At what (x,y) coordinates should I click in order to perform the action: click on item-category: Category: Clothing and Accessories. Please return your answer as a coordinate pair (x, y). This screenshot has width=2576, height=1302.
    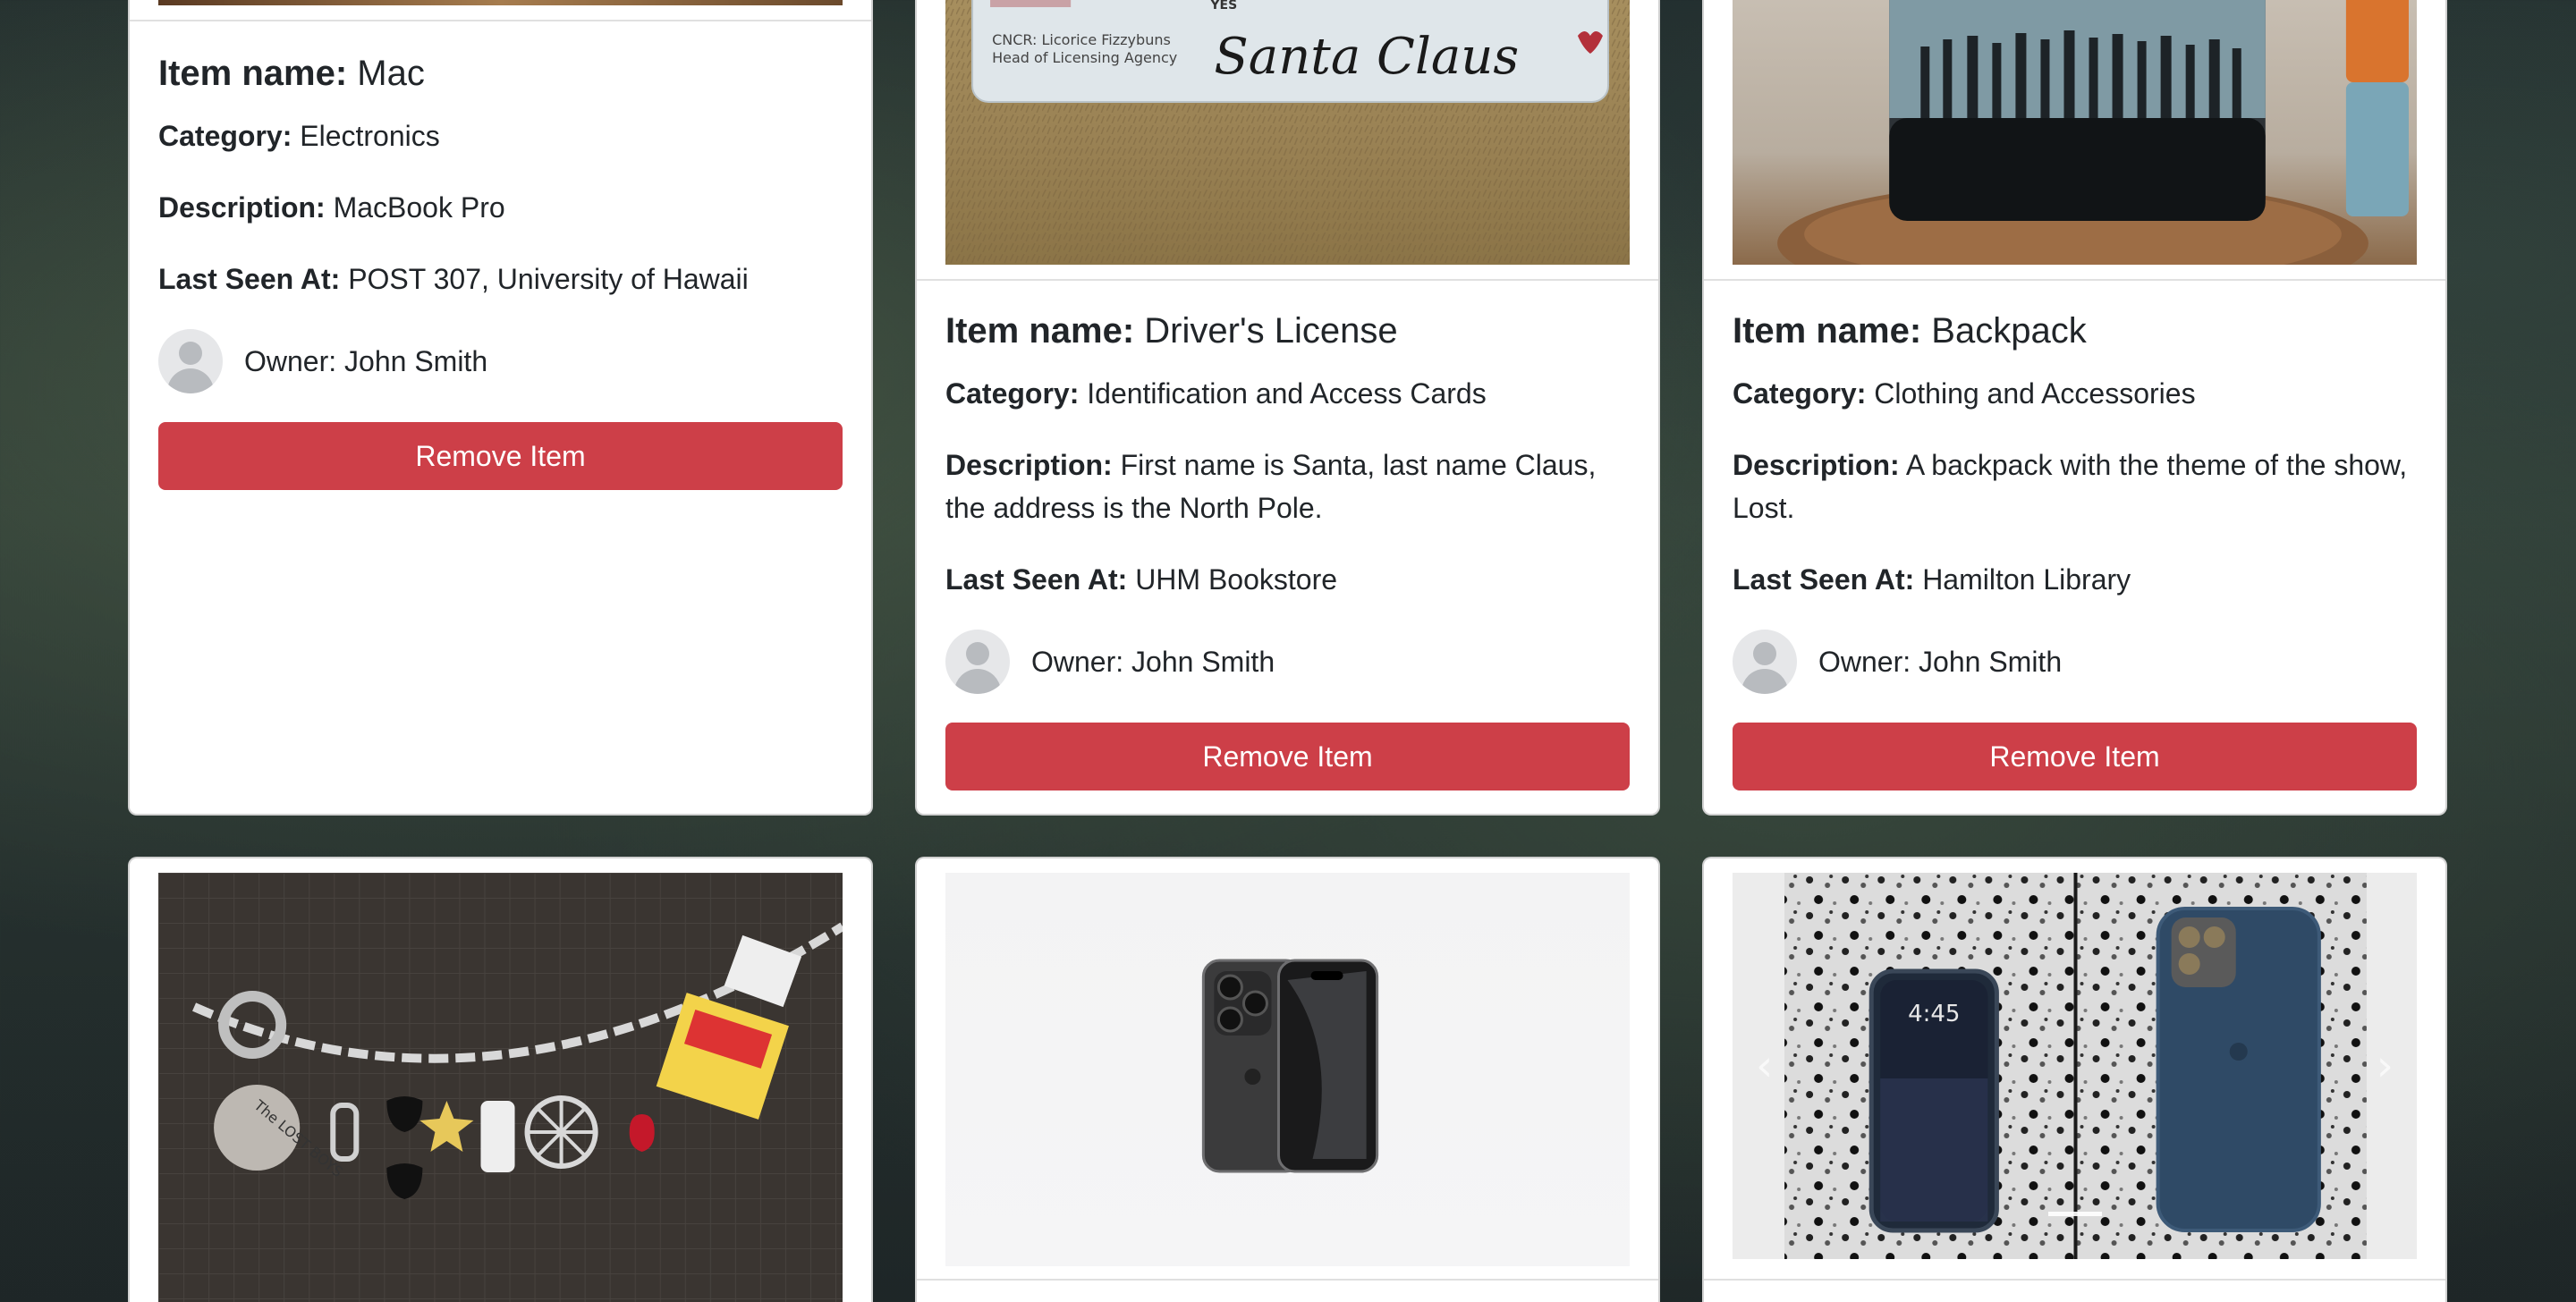
    Looking at the image, I should click on (1964, 393).